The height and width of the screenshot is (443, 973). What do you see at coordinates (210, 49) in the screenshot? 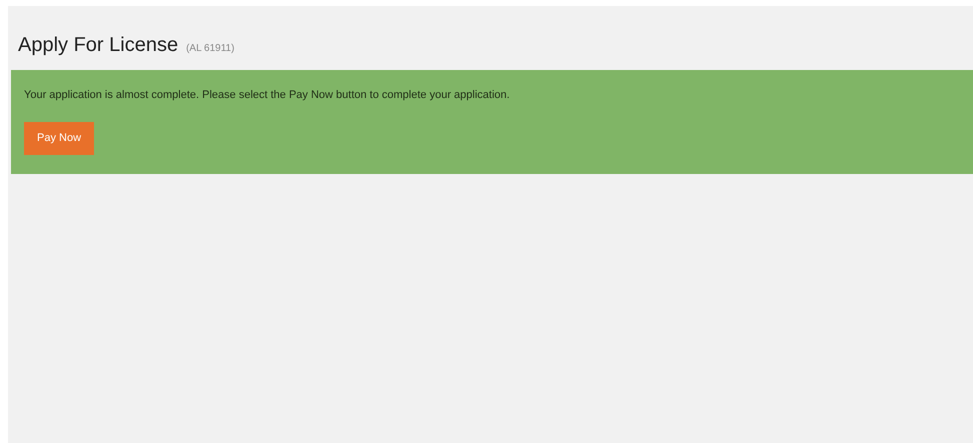
I see `license-number: (AL 61911)` at bounding box center [210, 49].